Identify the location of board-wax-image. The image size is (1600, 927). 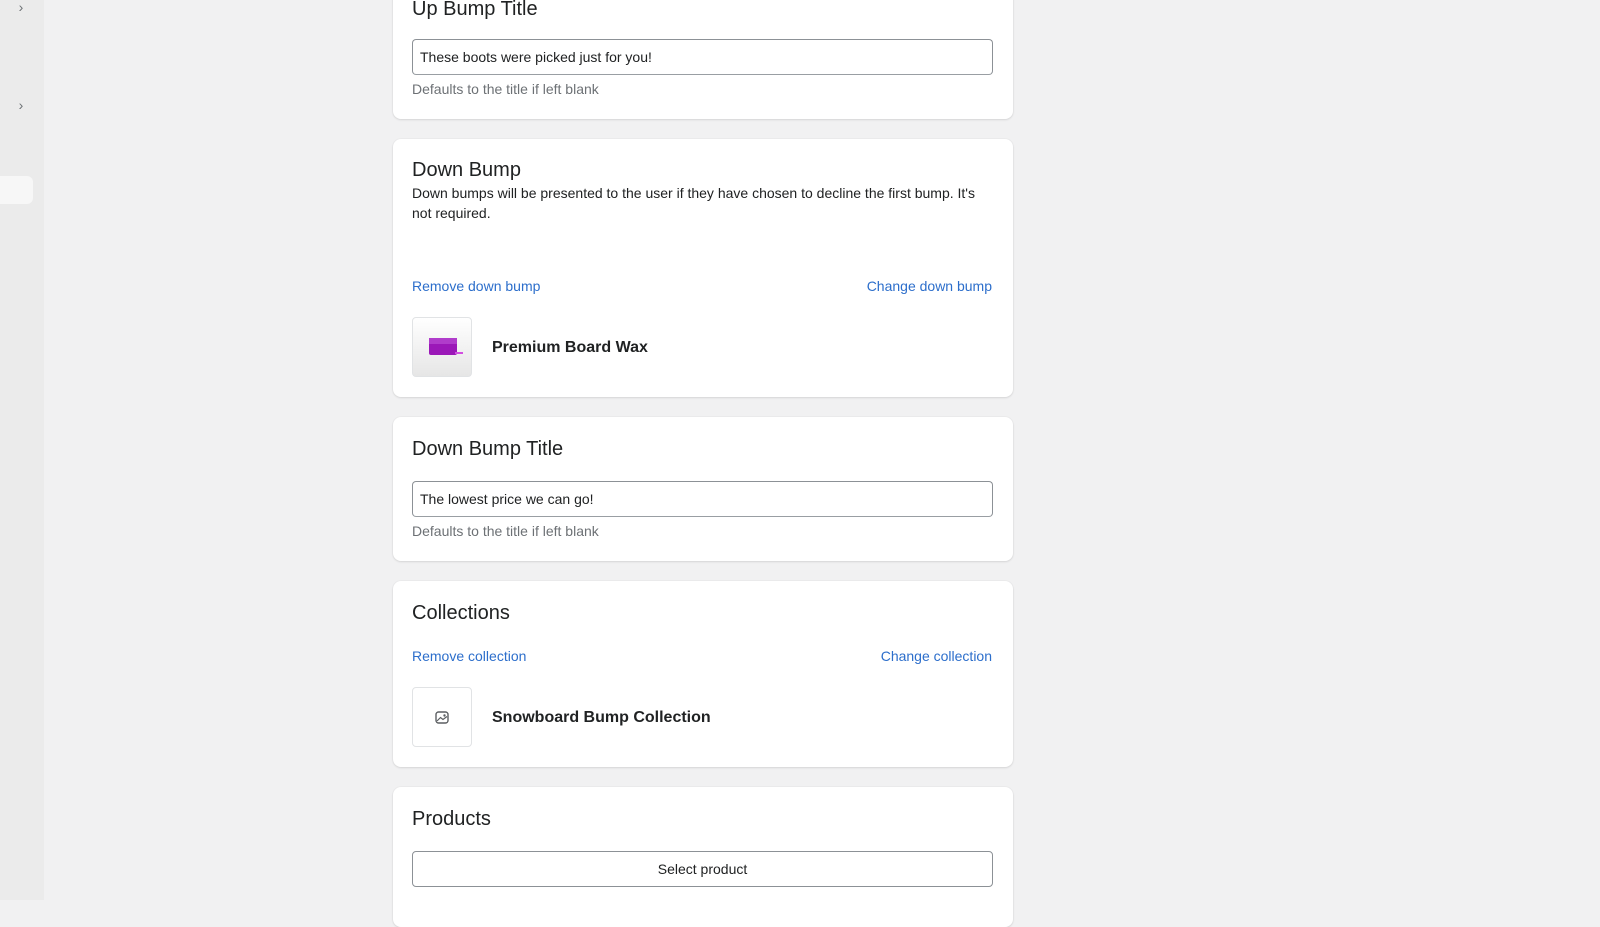
(446, 346).